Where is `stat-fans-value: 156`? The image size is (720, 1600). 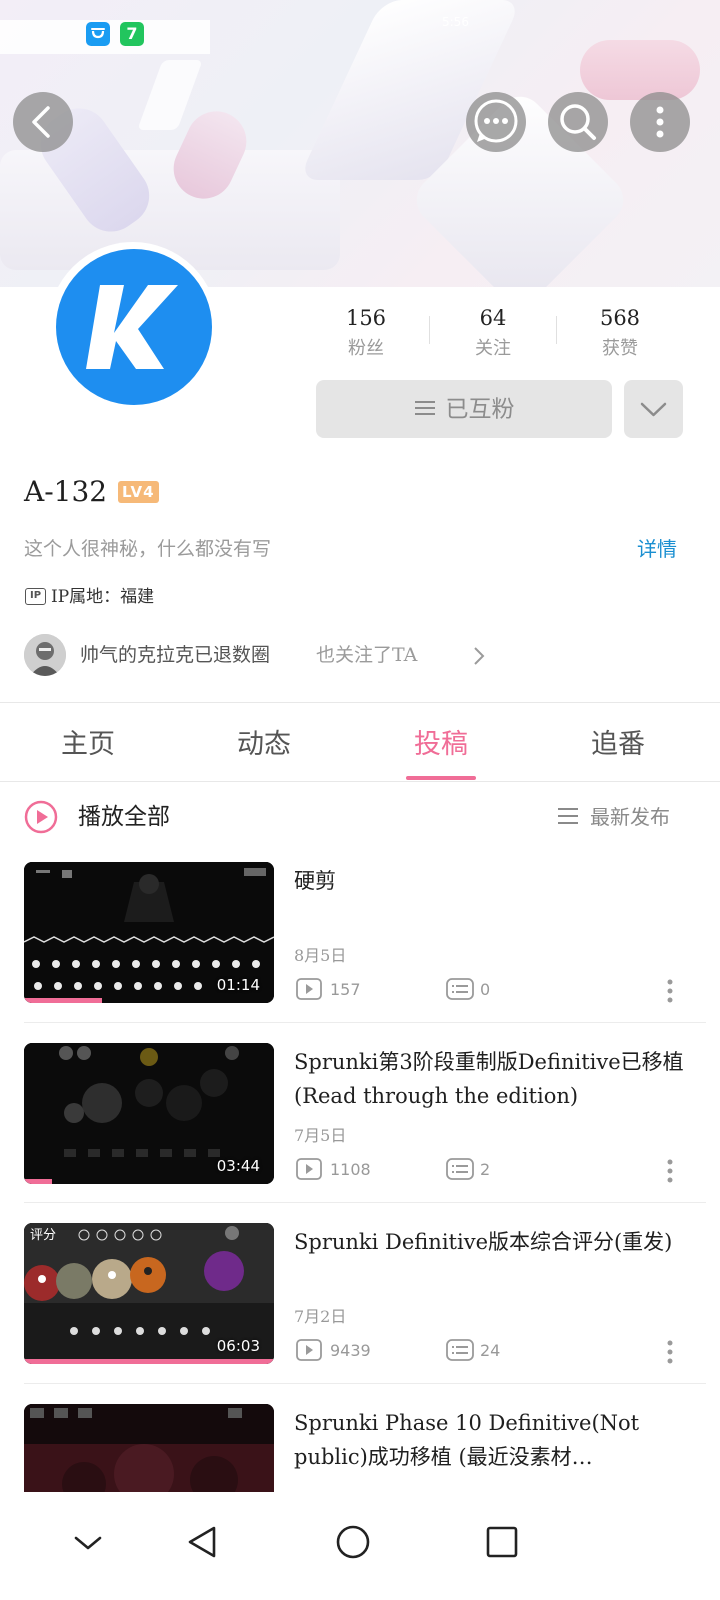
stat-fans-value: 156 is located at coordinates (366, 318).